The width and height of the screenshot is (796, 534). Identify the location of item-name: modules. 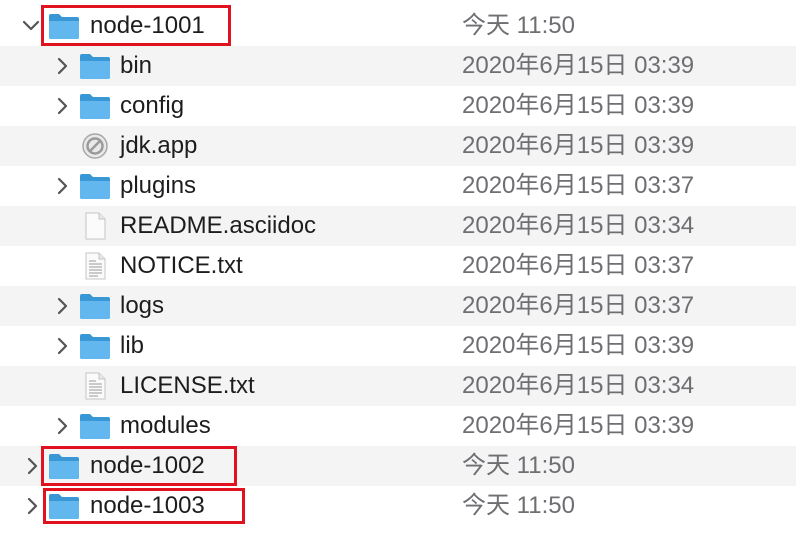
(165, 425).